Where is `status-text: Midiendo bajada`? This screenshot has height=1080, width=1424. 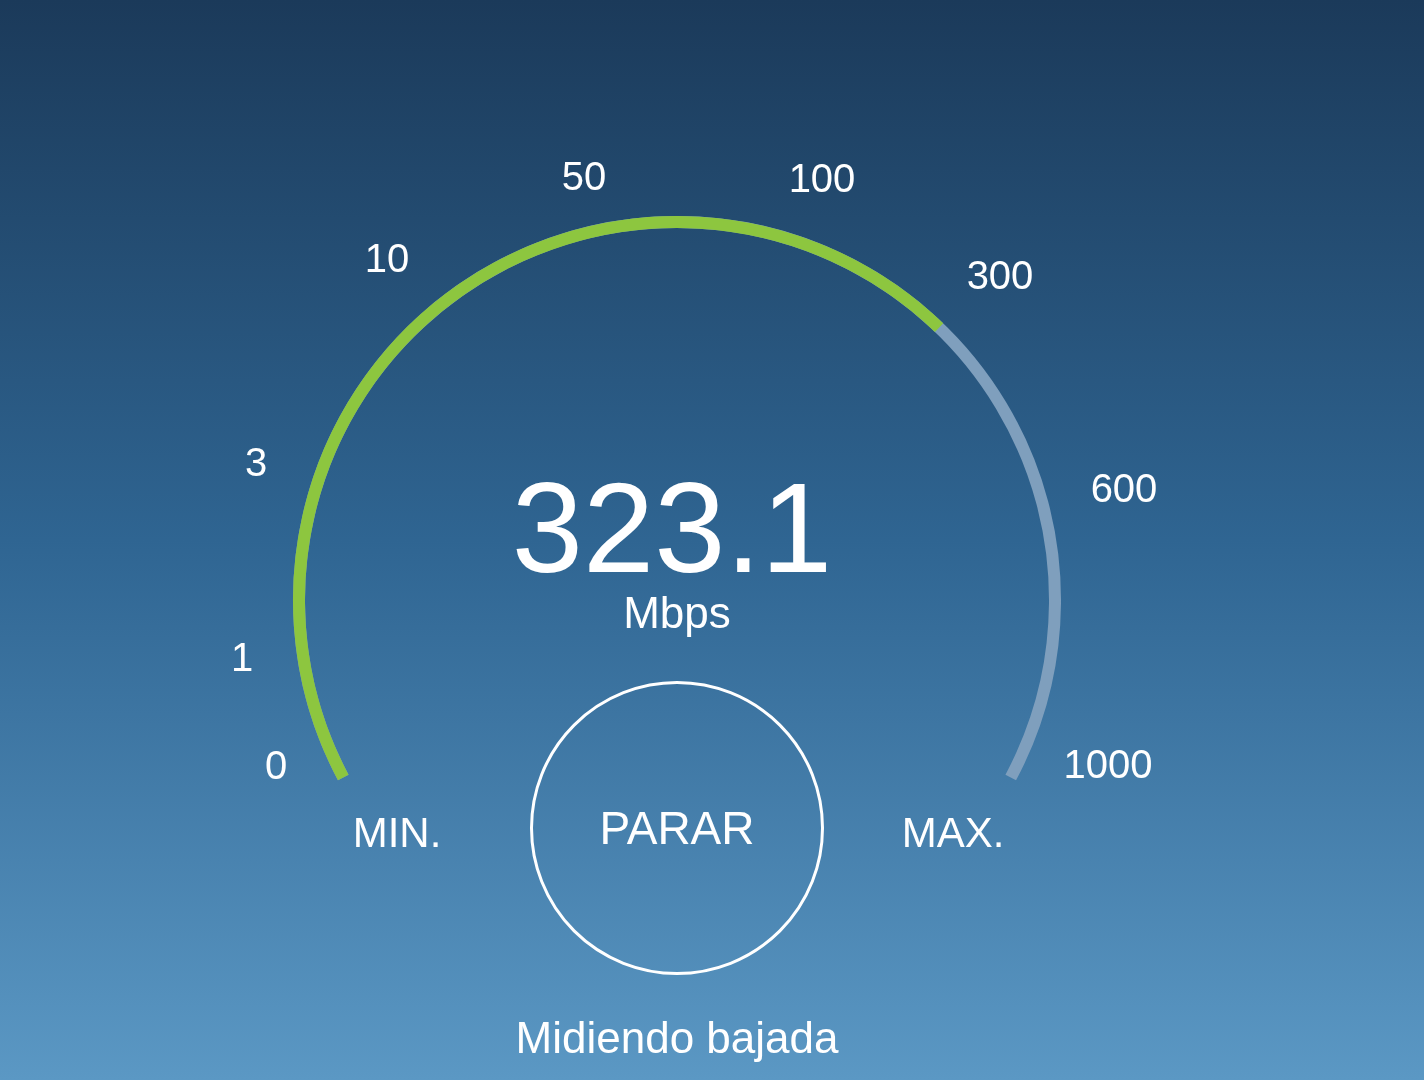
status-text: Midiendo bajada is located at coordinates (677, 1038).